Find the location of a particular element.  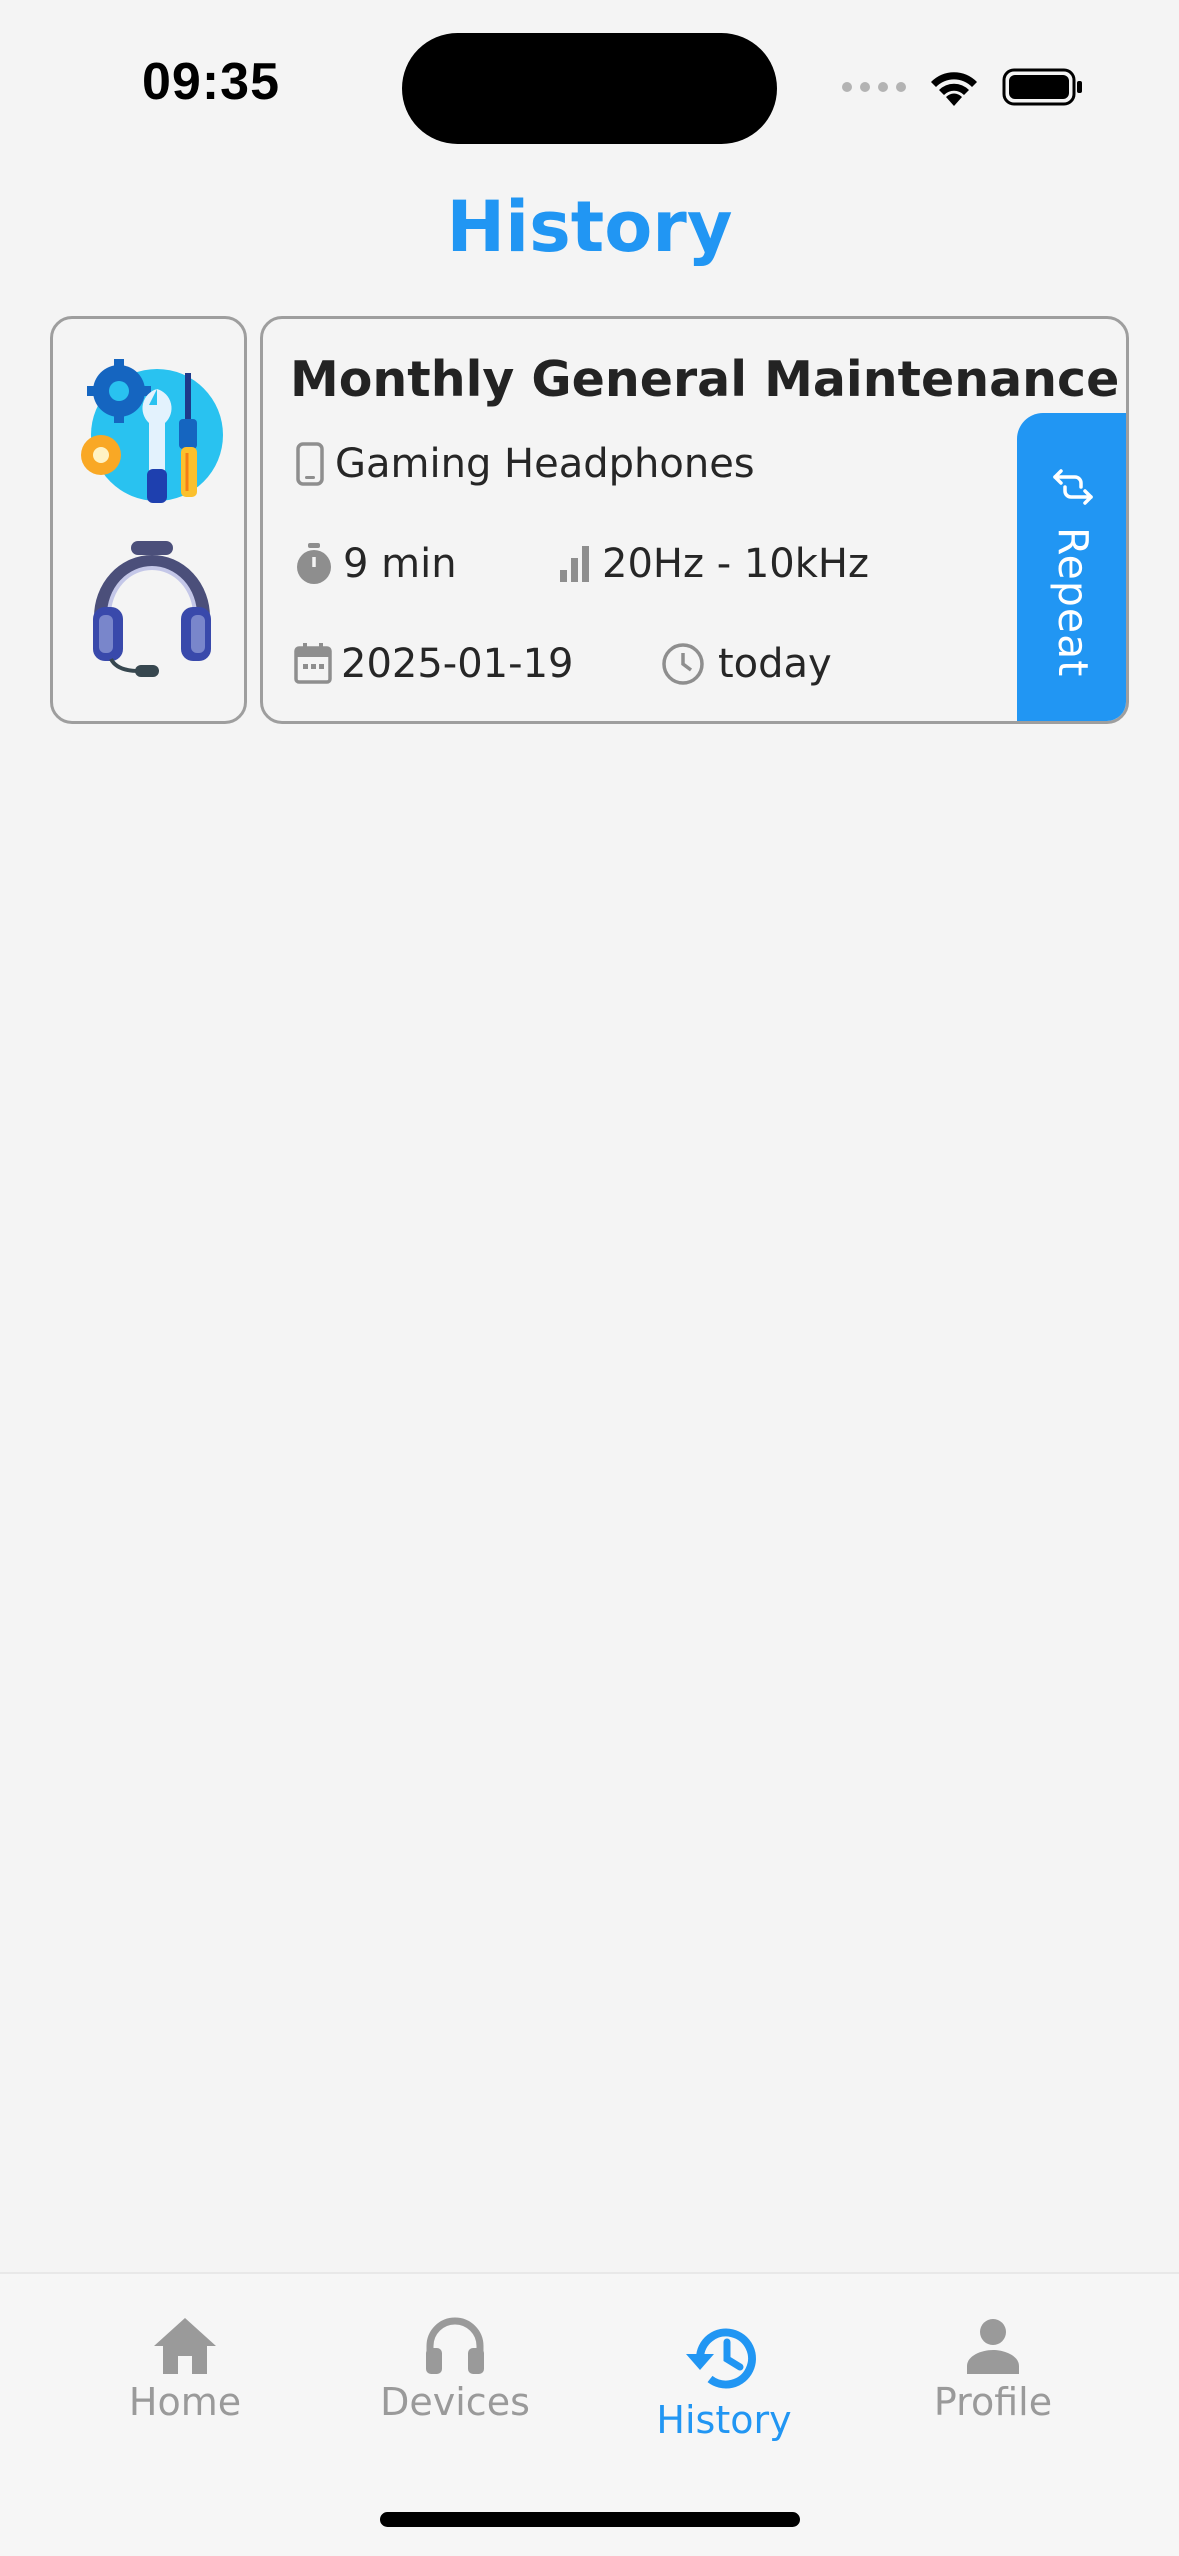

headphones-icon is located at coordinates (455, 2345).